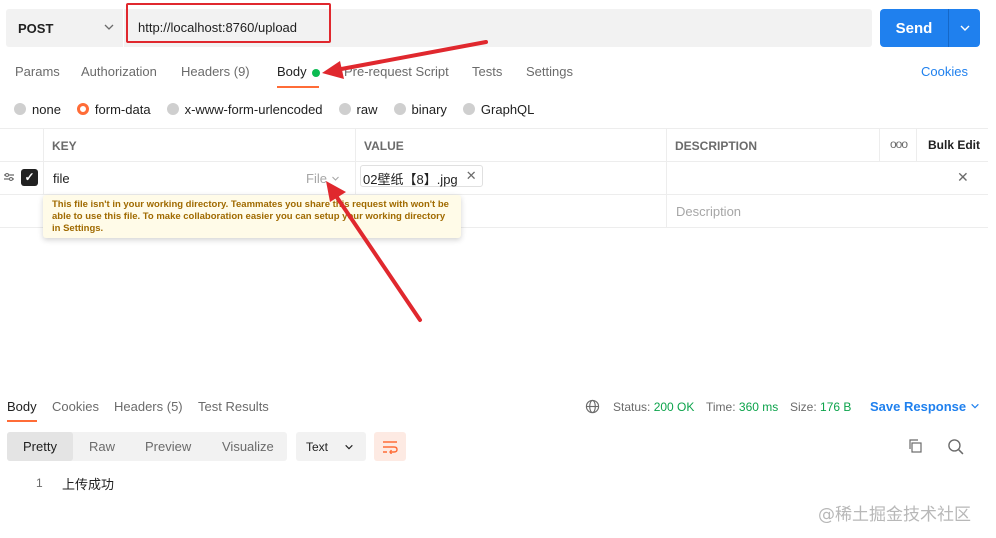 This screenshot has width=996, height=538. Describe the element at coordinates (317, 447) in the screenshot. I see `language-label: Text` at that location.